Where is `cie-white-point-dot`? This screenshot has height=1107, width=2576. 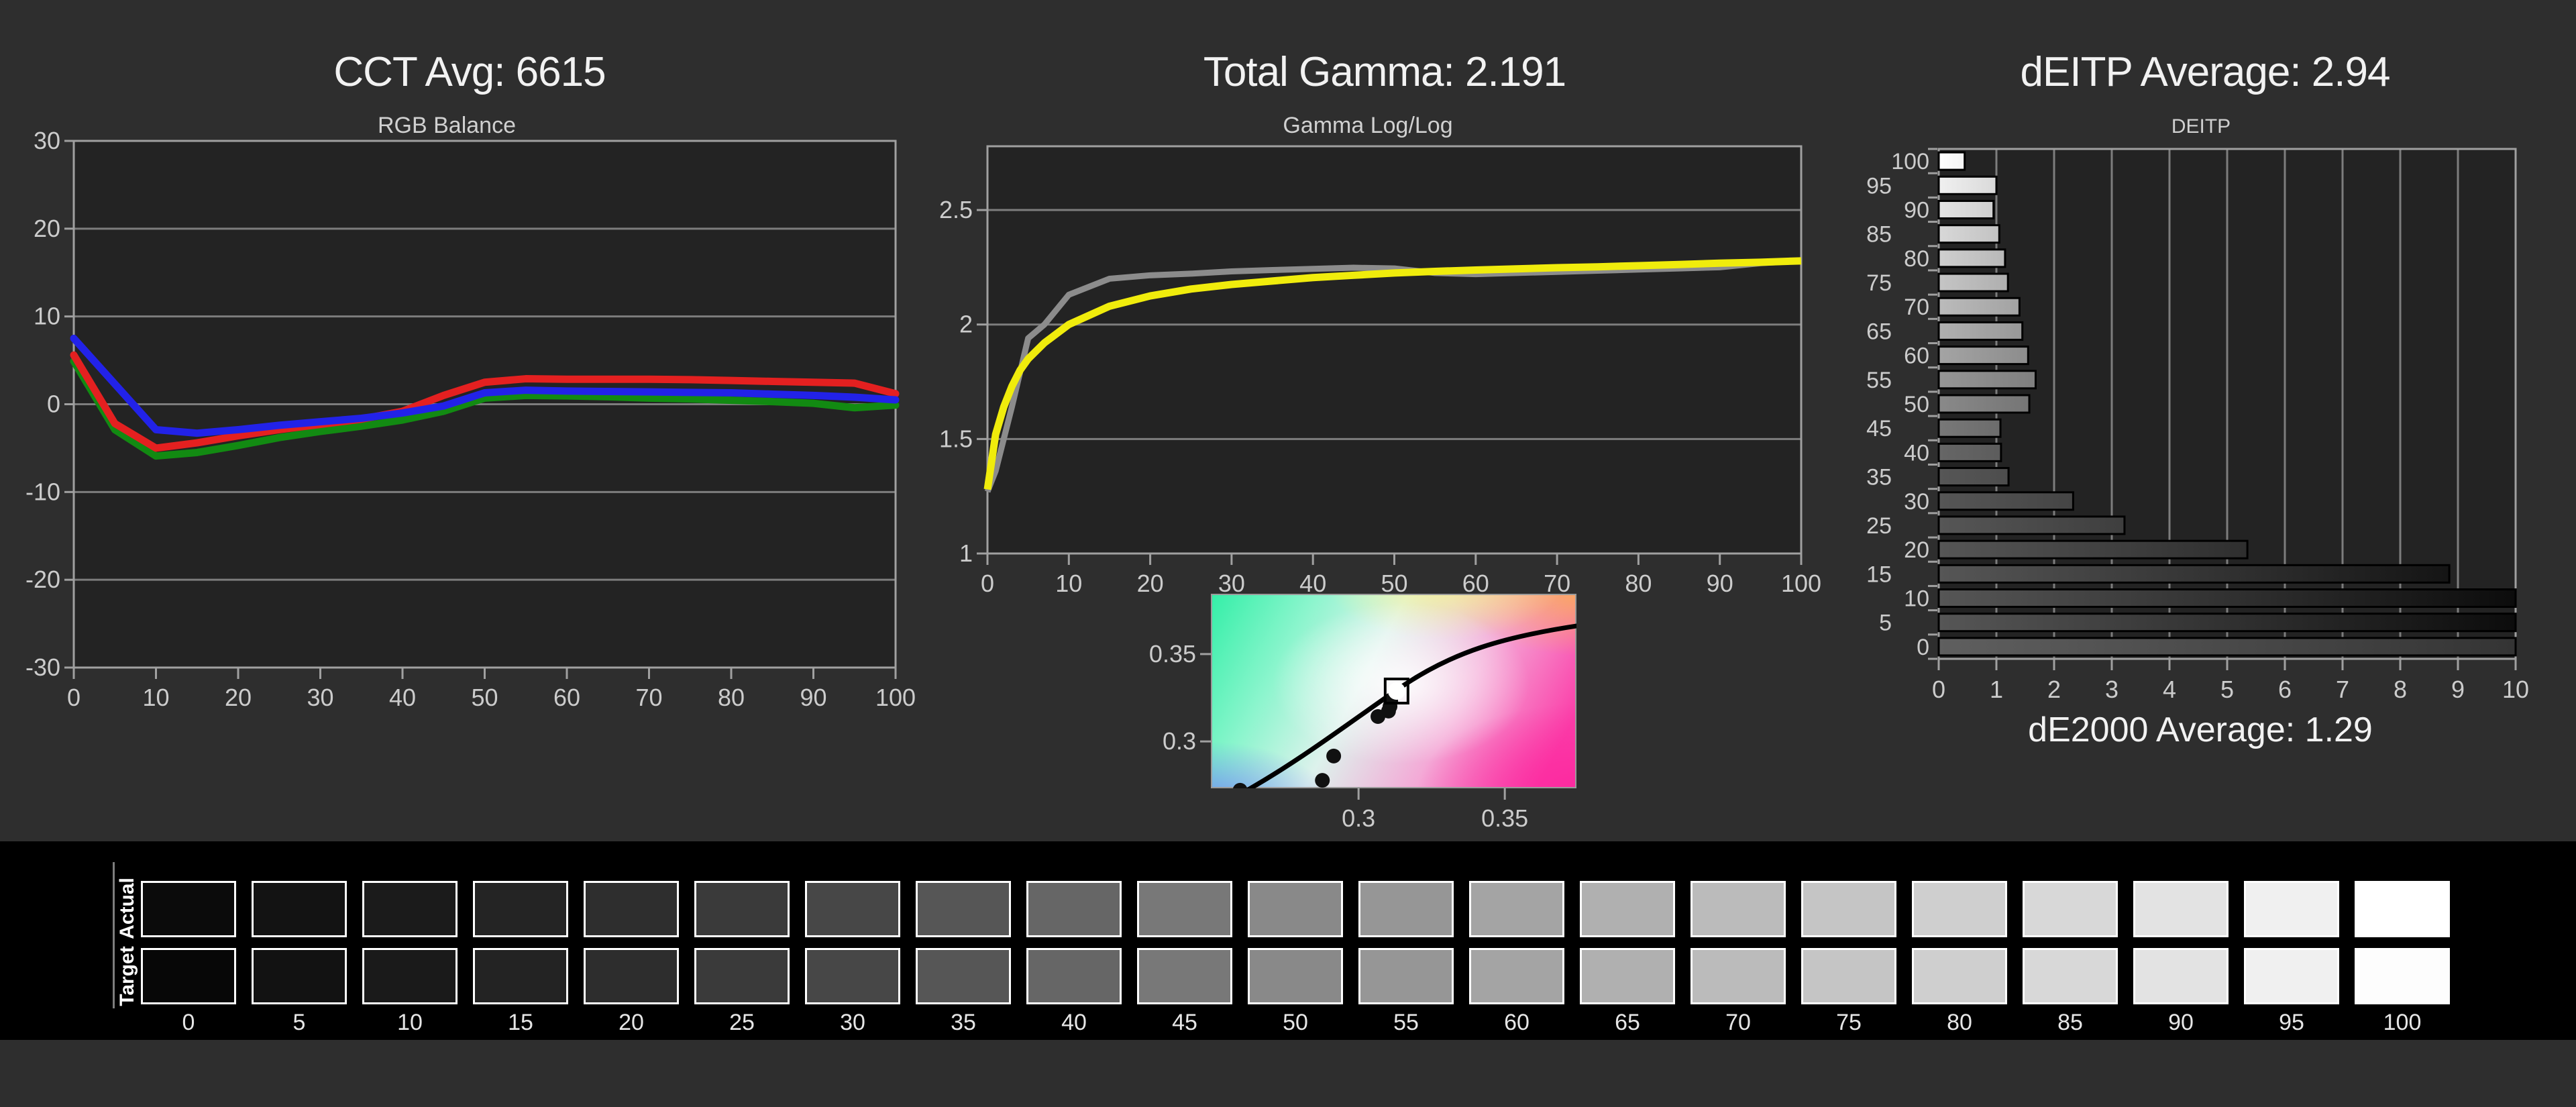
cie-white-point-dot is located at coordinates (1396, 691).